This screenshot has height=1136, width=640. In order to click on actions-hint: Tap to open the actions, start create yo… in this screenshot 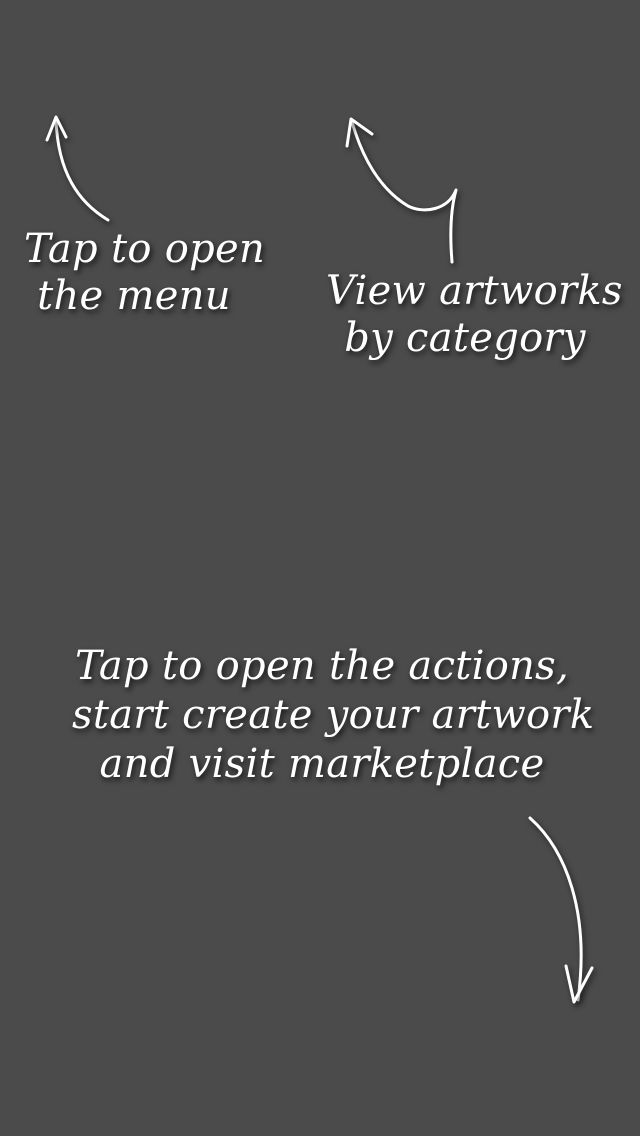, I will do `click(333, 715)`.